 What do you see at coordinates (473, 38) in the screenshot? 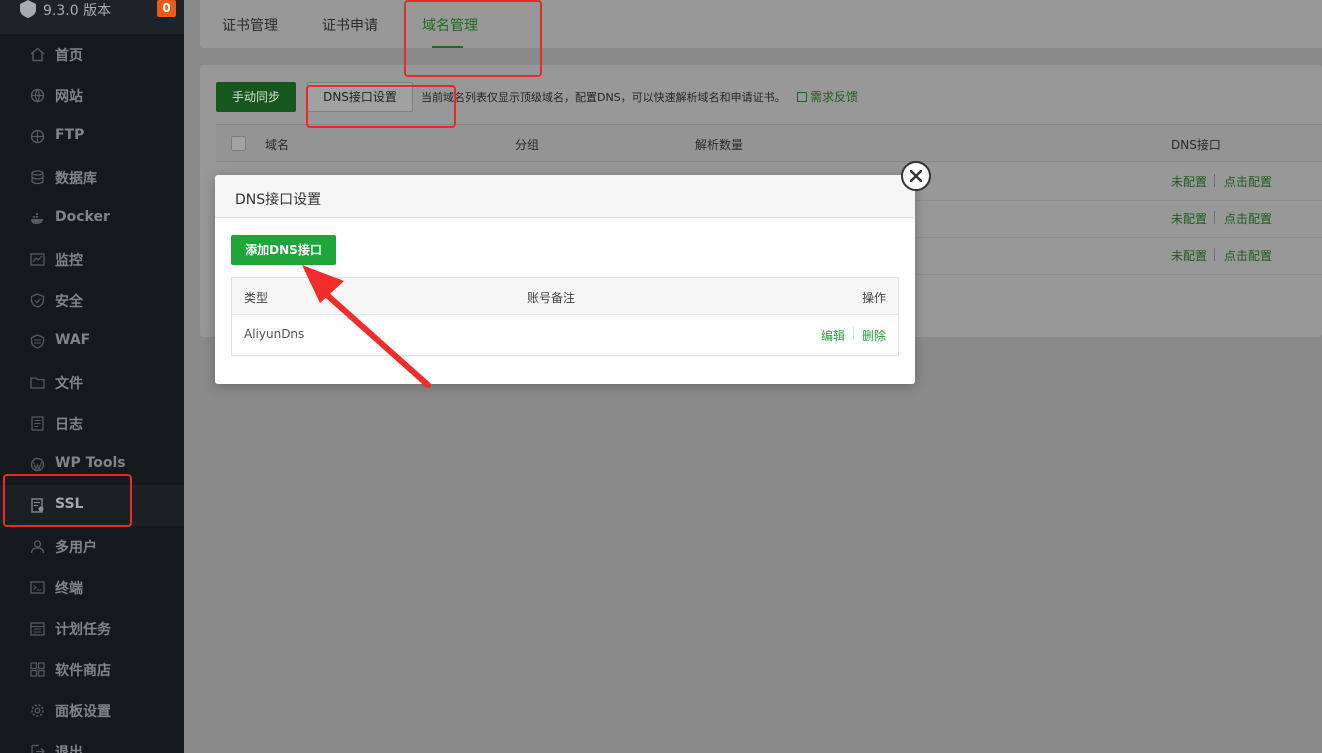
I see `domain-tab-highlight-box` at bounding box center [473, 38].